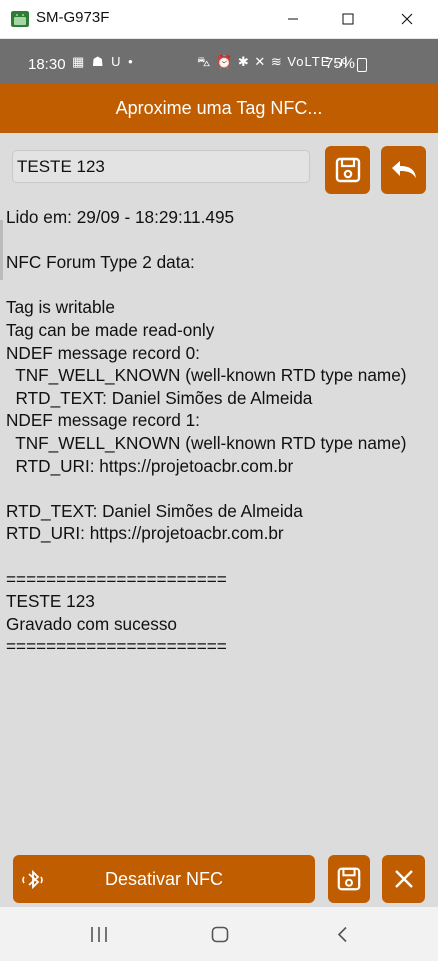  Describe the element at coordinates (362, 65) in the screenshot. I see `battery-icon` at that location.